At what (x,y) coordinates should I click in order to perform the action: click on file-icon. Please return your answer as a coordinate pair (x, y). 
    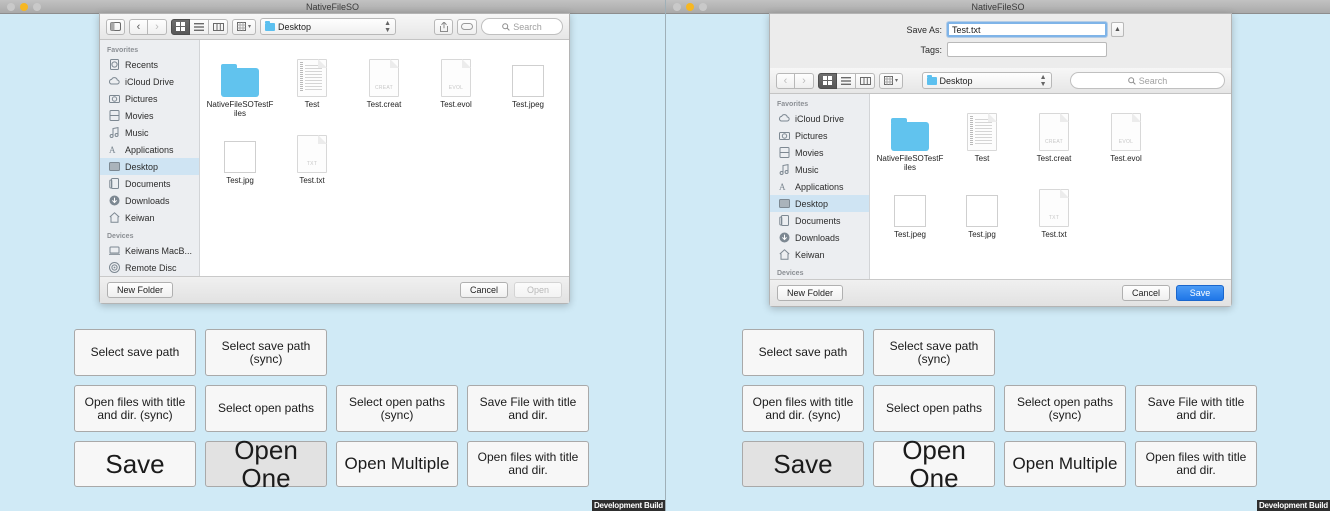
    Looking at the image, I should click on (910, 204).